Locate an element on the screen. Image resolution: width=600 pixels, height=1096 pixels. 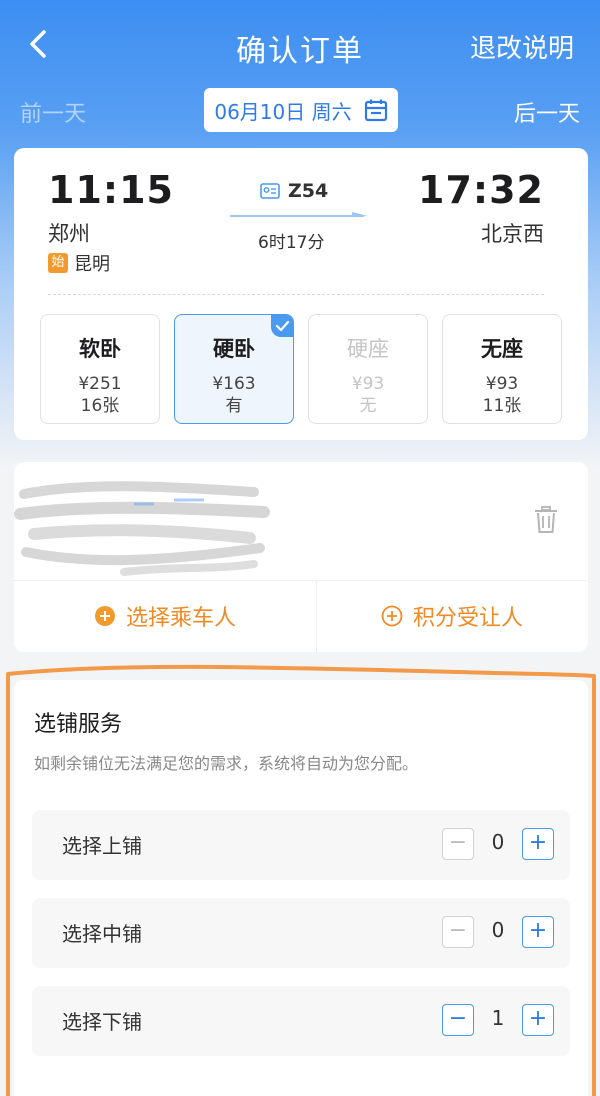
points-transfer-button: 积分受让人 is located at coordinates (452, 616).